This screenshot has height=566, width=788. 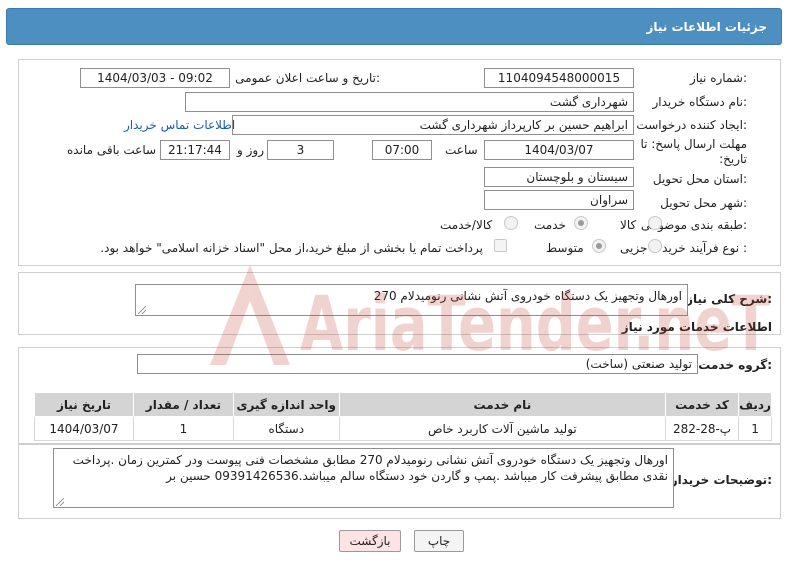 What do you see at coordinates (502, 404) in the screenshot?
I see `col-name: نام خدمت` at bounding box center [502, 404].